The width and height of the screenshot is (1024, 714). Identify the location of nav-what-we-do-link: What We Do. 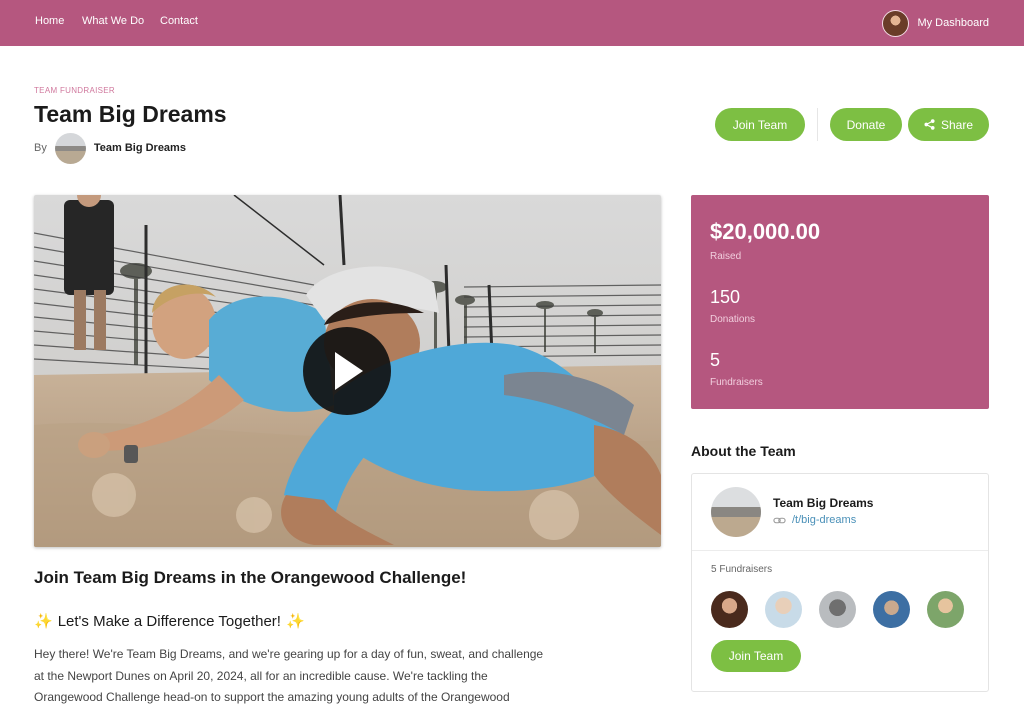
(113, 21).